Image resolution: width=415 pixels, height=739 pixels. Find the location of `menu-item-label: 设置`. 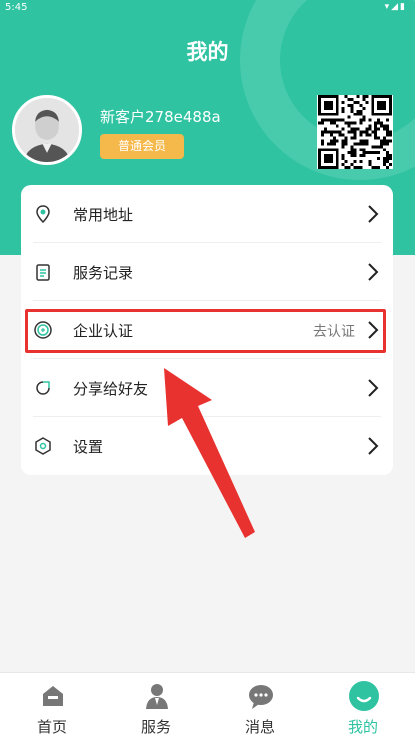

menu-item-label: 设置 is located at coordinates (88, 447).